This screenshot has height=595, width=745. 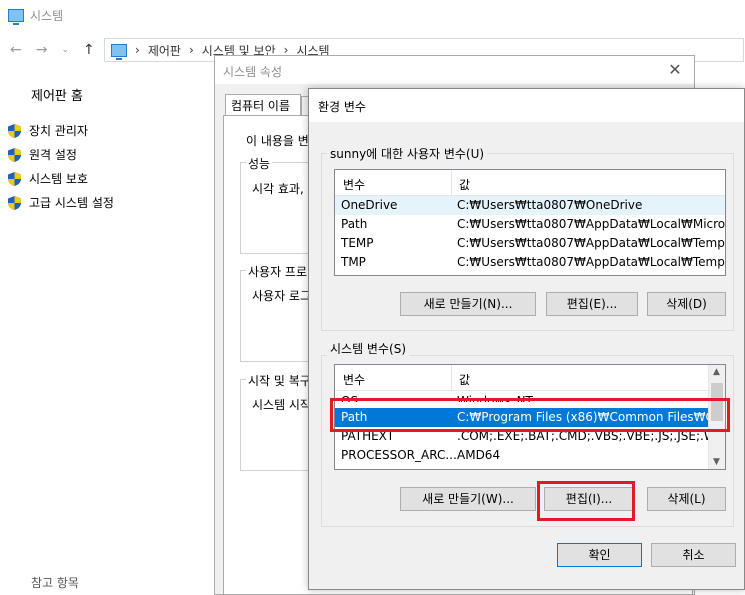 I want to click on back-arrow-icon: ←, so click(x=16, y=50).